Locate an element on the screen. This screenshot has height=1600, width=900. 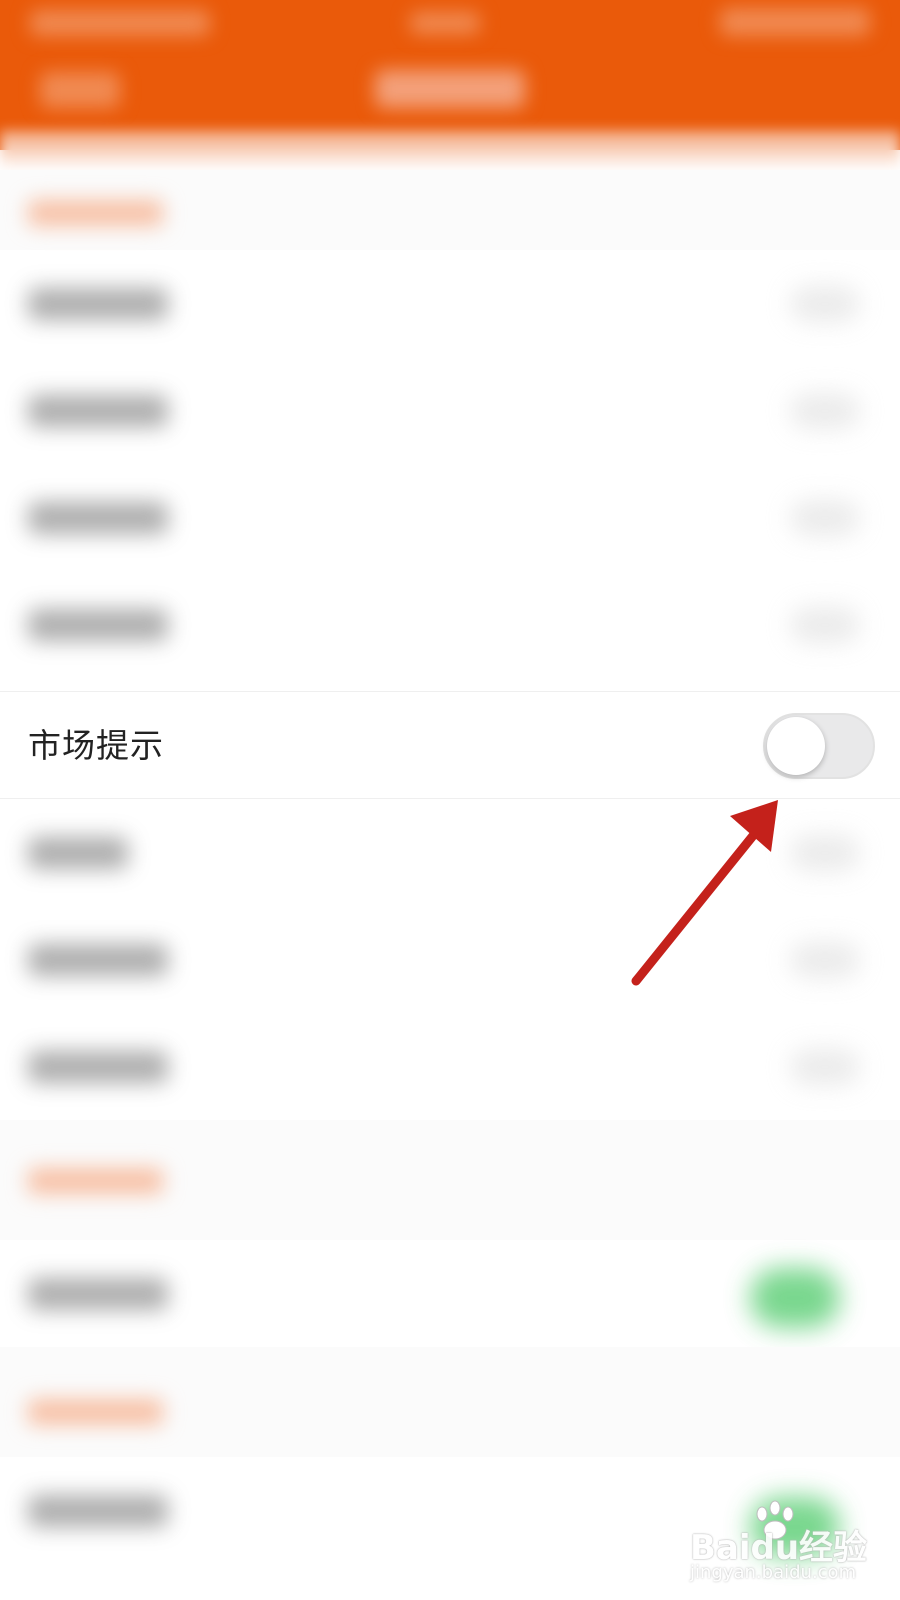
watermark: Baidu经验 jingyan.baidu.com is located at coordinates (790, 1545).